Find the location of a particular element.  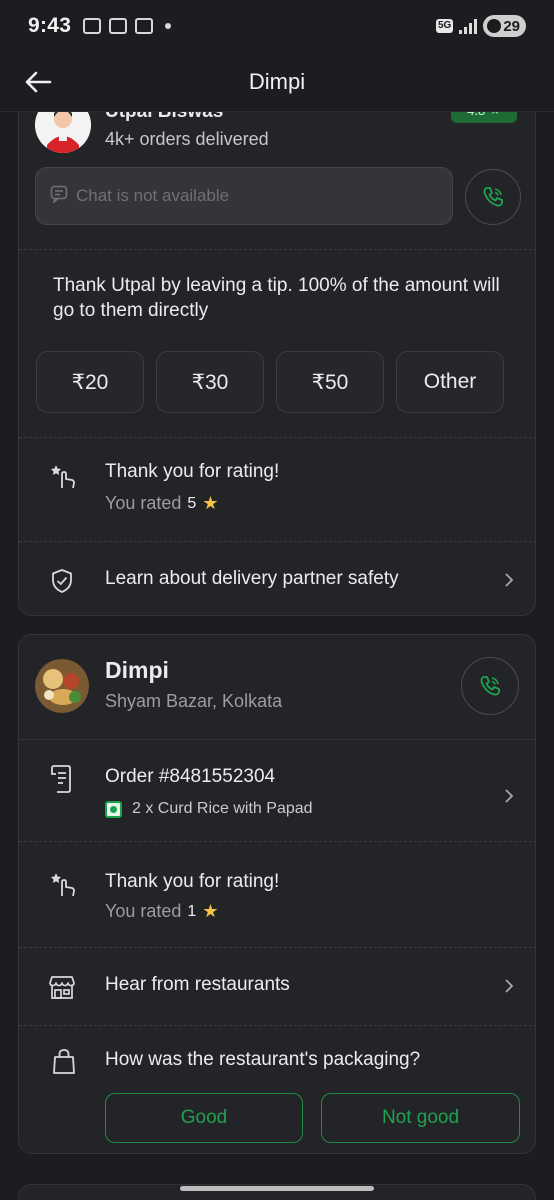

back-button is located at coordinates (38, 82).